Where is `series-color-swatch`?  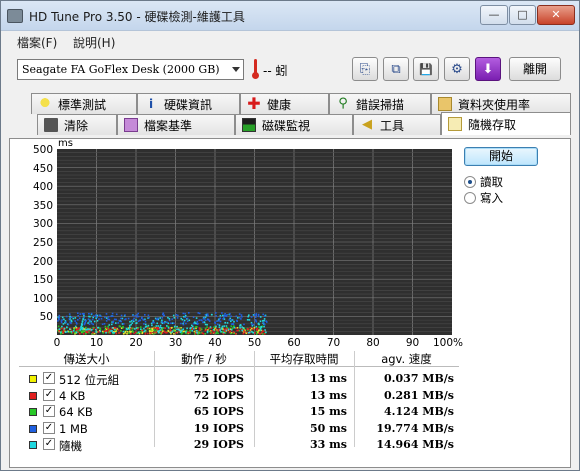 series-color-swatch is located at coordinates (33, 445).